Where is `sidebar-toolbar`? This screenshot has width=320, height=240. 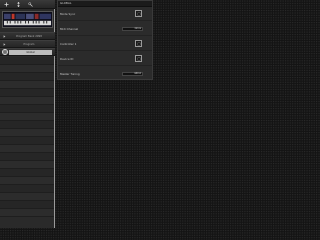
sidebar-toolbar is located at coordinates (27, 4).